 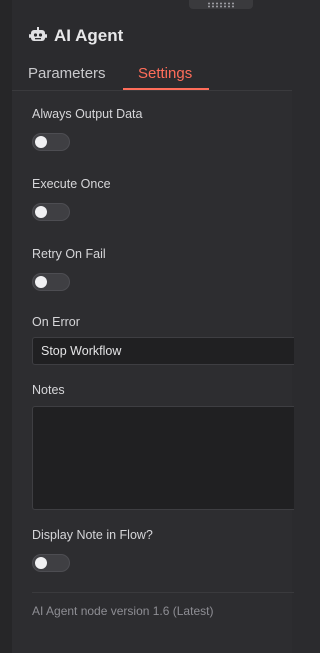 What do you see at coordinates (48, 390) in the screenshot?
I see `notes-label: Notes` at bounding box center [48, 390].